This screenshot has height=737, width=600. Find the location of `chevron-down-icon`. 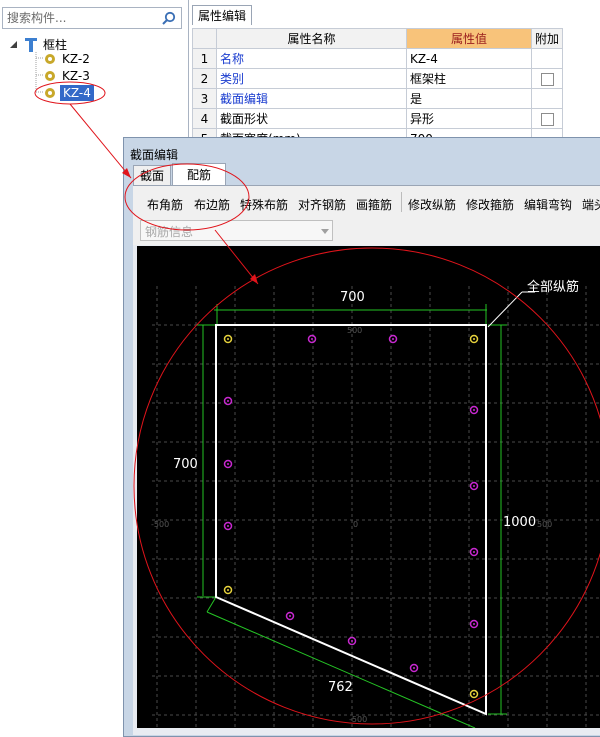

chevron-down-icon is located at coordinates (325, 231).